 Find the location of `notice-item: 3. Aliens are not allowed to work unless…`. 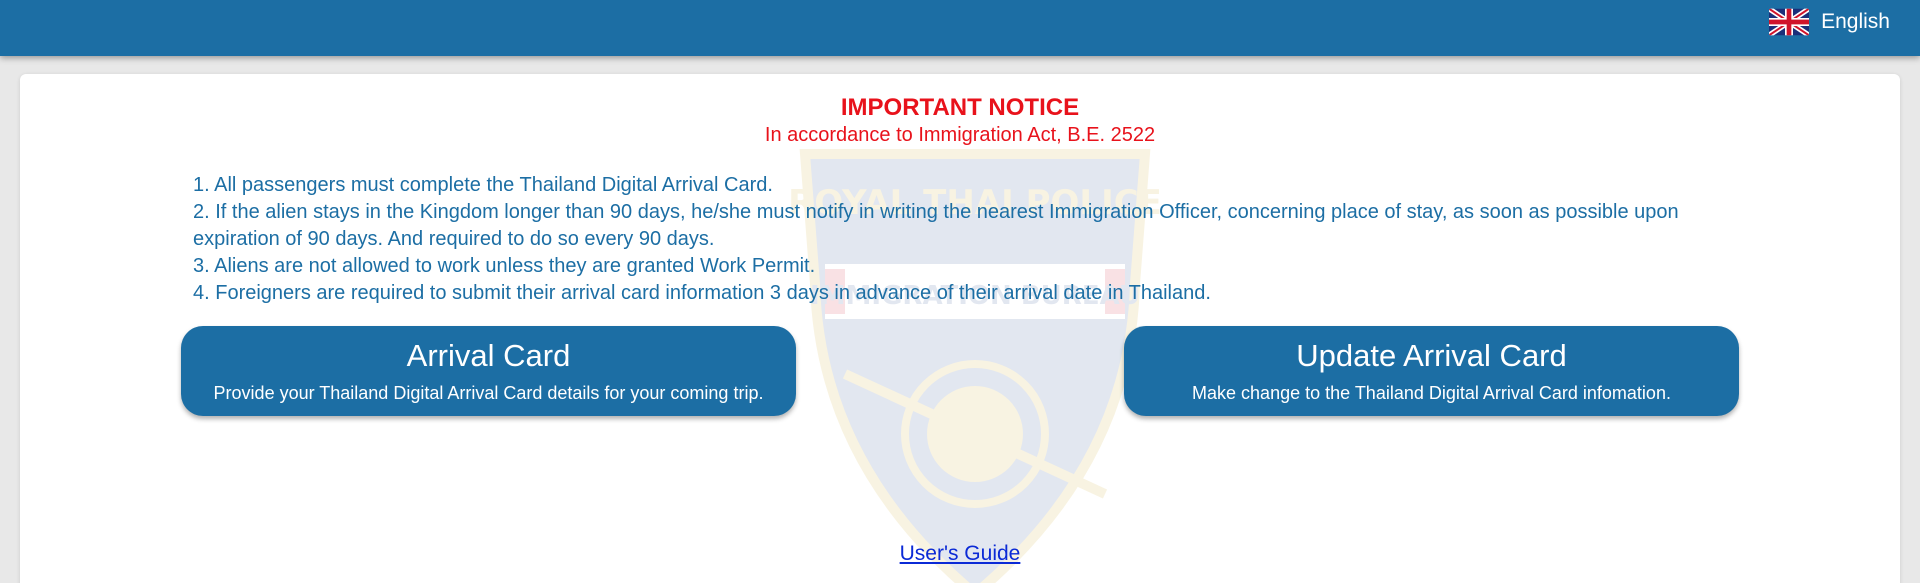

notice-item: 3. Aliens are not allowed to work unless… is located at coordinates (504, 266).